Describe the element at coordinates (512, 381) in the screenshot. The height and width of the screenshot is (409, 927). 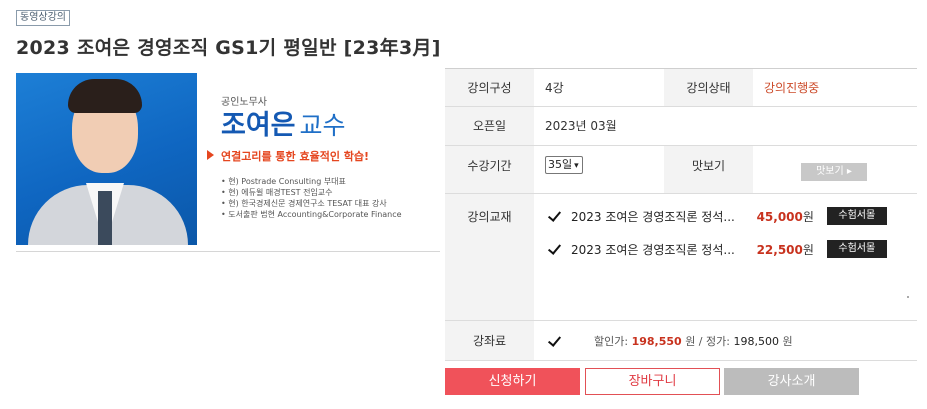
I see `apply-button: 신청하기` at that location.